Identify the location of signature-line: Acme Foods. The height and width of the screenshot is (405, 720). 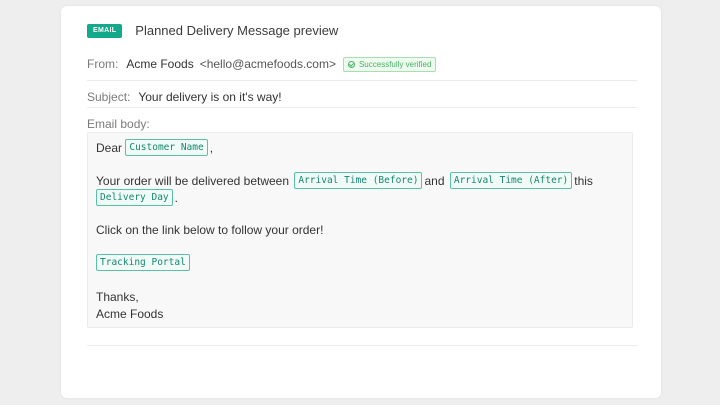
(129, 314).